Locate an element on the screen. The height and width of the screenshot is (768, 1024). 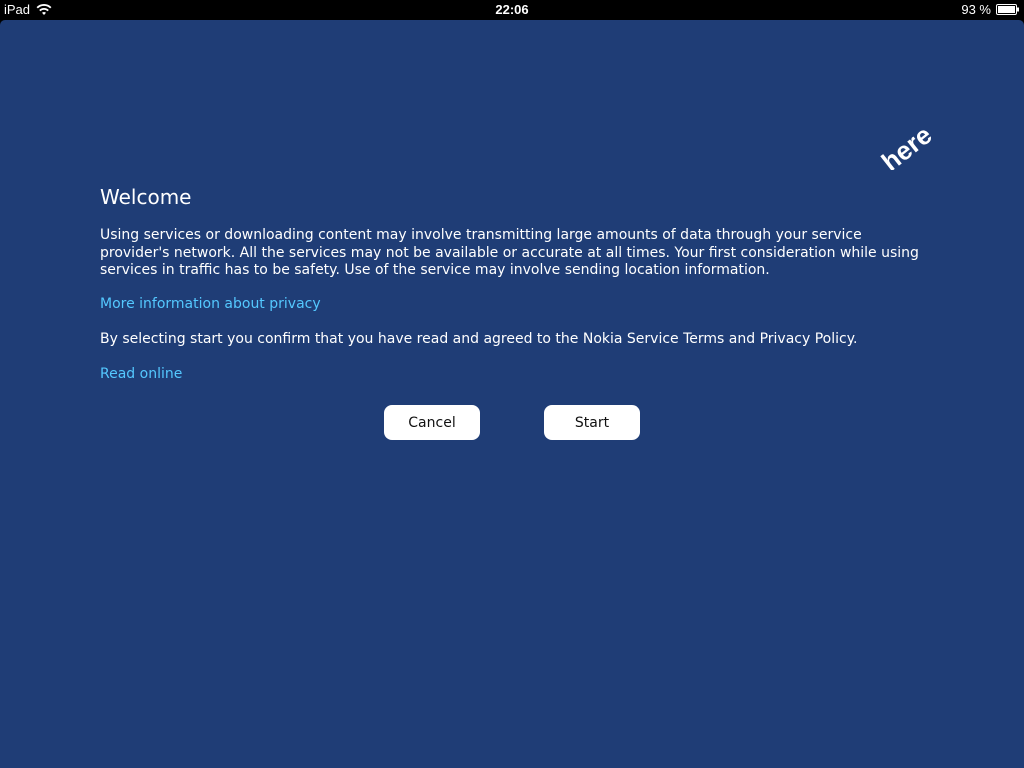
welcome-title: Welcome is located at coordinates (146, 197).